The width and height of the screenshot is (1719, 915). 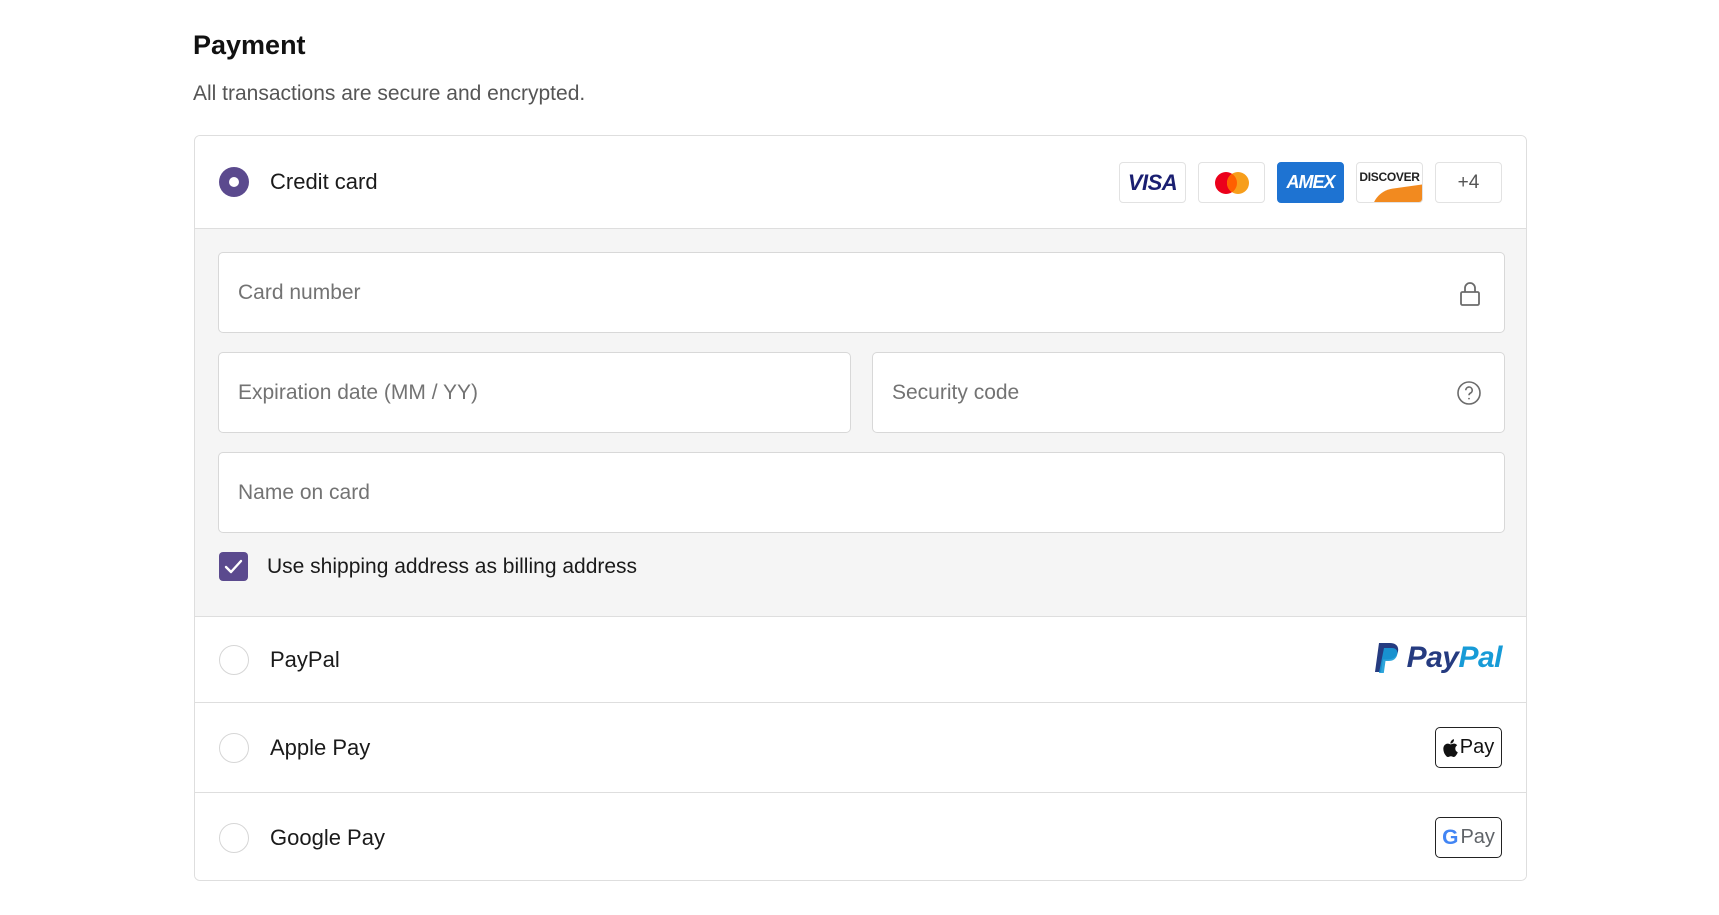 I want to click on card-brand-list: VISA AMEX DISCOVER +4, so click(x=1310, y=182).